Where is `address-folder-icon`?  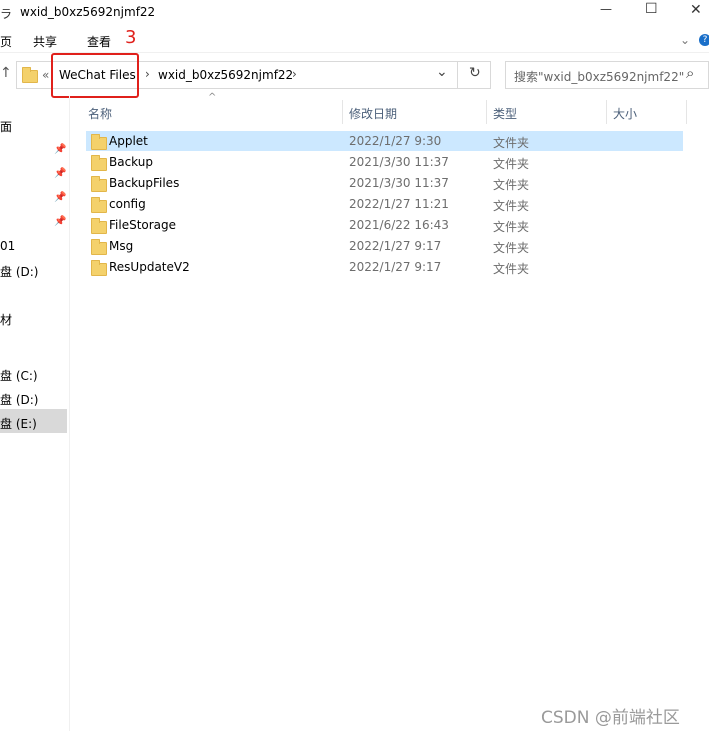 address-folder-icon is located at coordinates (30, 75).